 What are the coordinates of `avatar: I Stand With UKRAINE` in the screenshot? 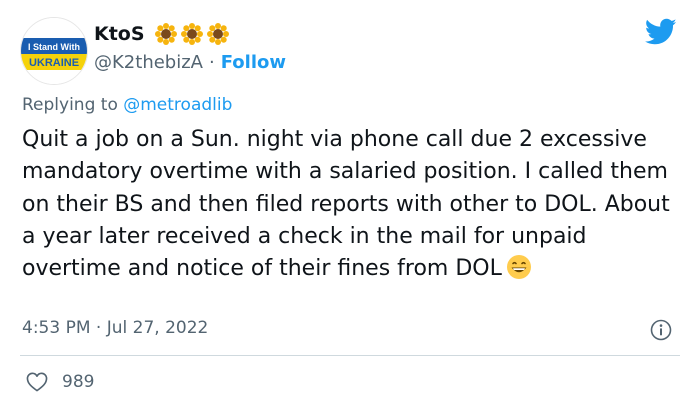 It's located at (54, 51).